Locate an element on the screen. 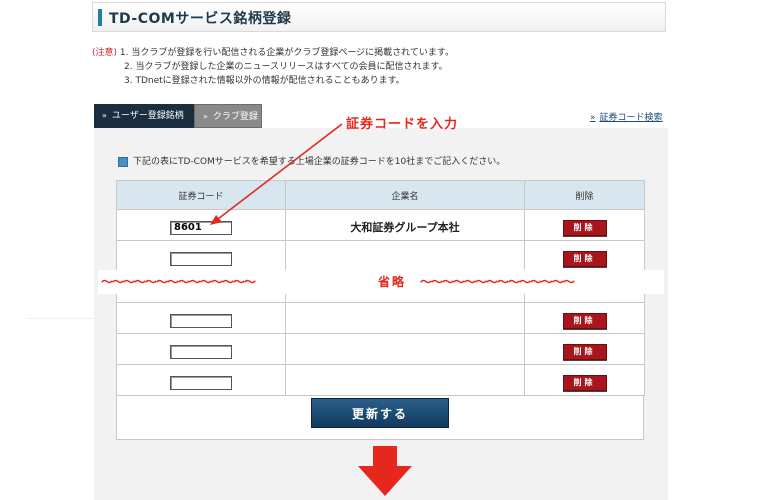 The height and width of the screenshot is (500, 760). down-arrow-icon is located at coordinates (385, 471).